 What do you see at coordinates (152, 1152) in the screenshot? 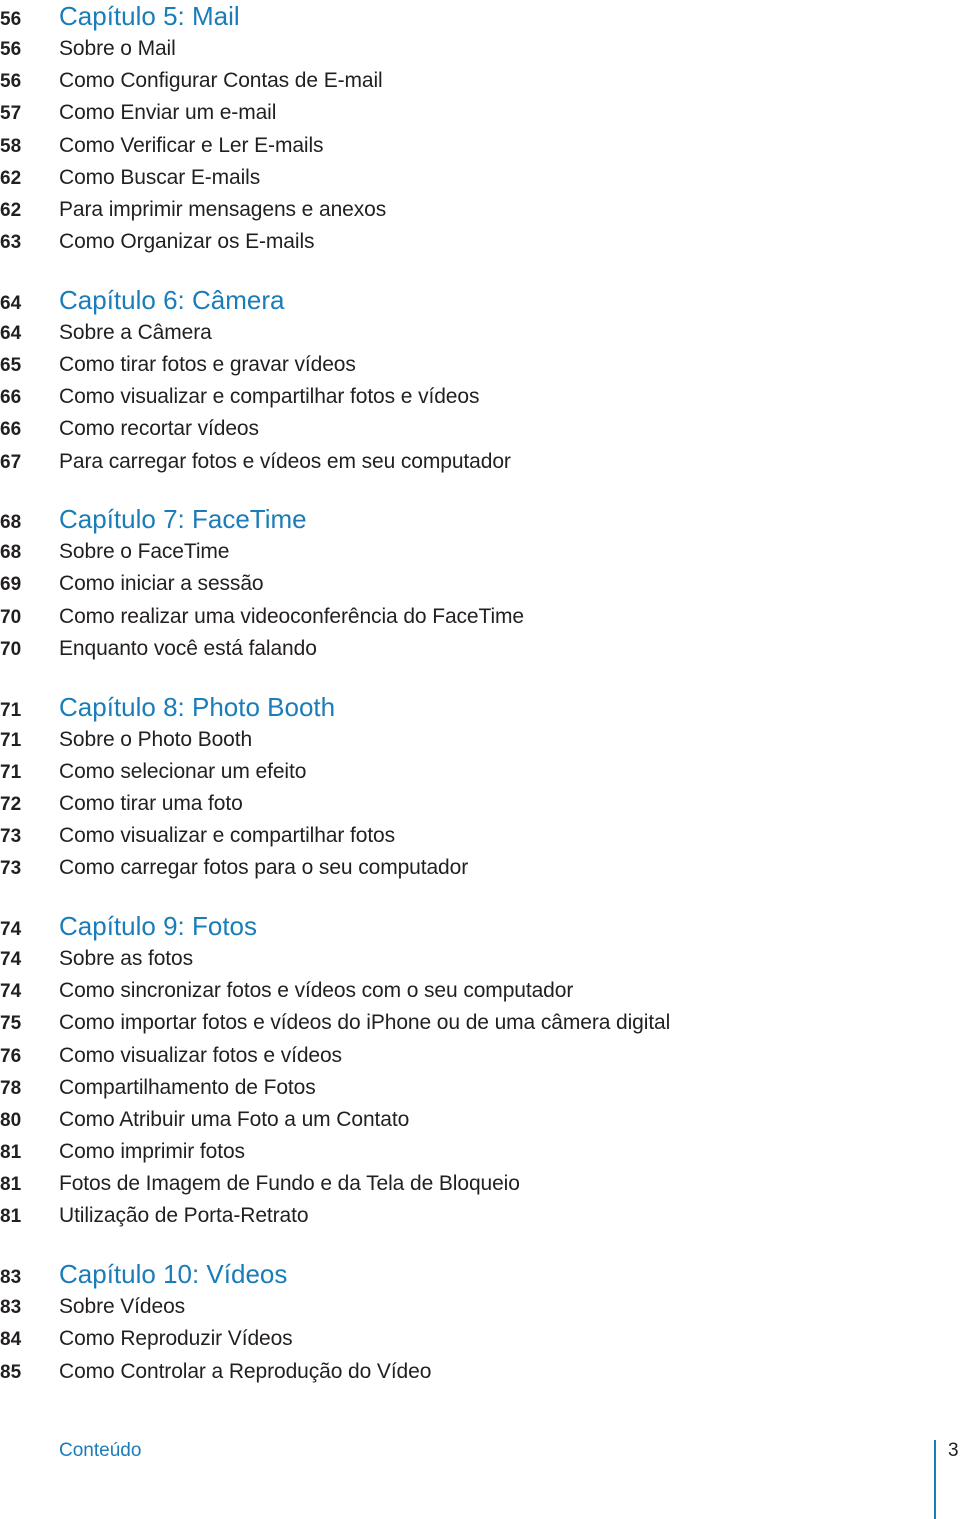
I see `entry-title: Como imprimir fotos` at bounding box center [152, 1152].